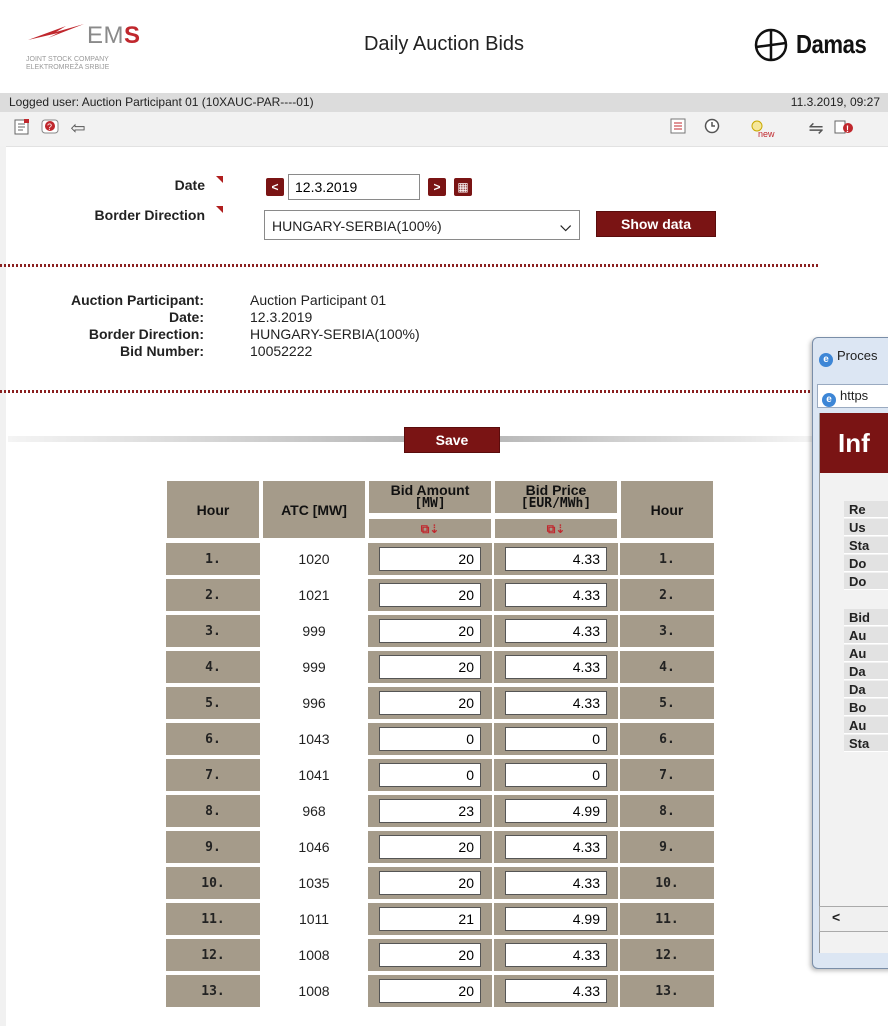 The width and height of the screenshot is (888, 1026). What do you see at coordinates (866, 635) in the screenshot?
I see `popup-field-label: Au` at bounding box center [866, 635].